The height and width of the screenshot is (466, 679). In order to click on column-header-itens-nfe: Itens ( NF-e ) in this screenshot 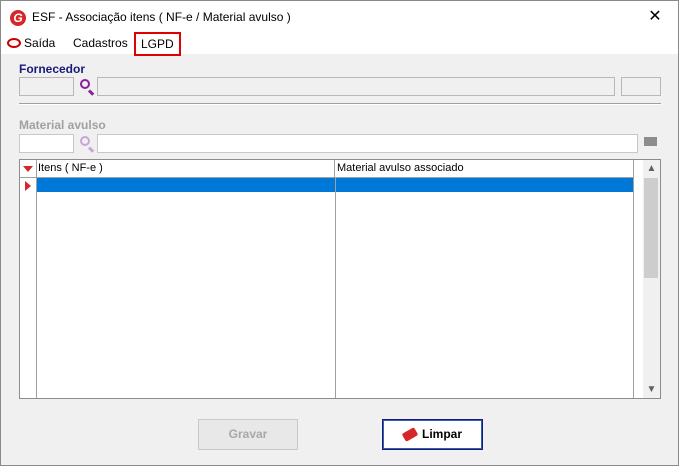, I will do `click(185, 168)`.